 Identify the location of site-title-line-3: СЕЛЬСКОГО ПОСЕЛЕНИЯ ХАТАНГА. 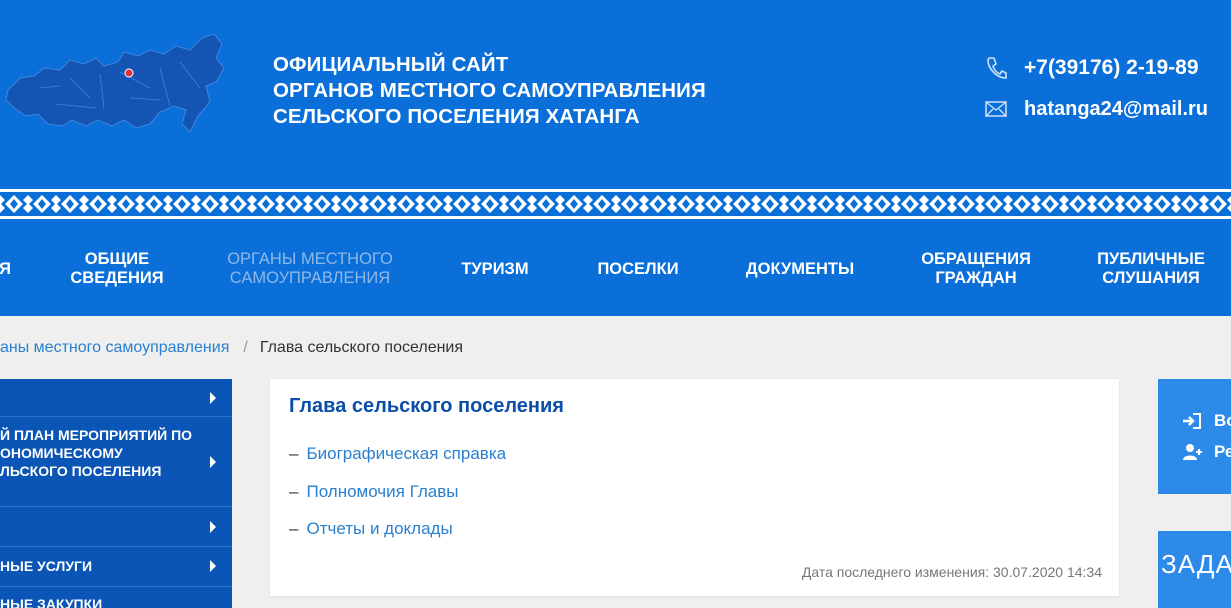
(456, 116).